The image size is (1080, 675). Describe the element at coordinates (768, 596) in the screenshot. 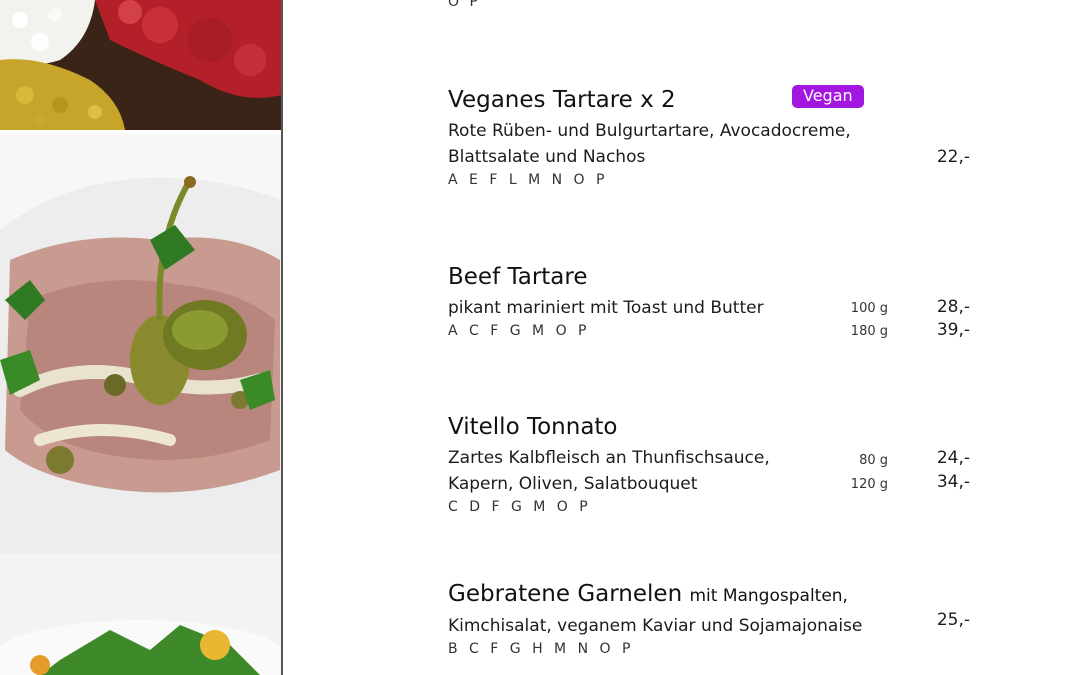

I see `item-description-inline: mit Mangospalten,` at that location.